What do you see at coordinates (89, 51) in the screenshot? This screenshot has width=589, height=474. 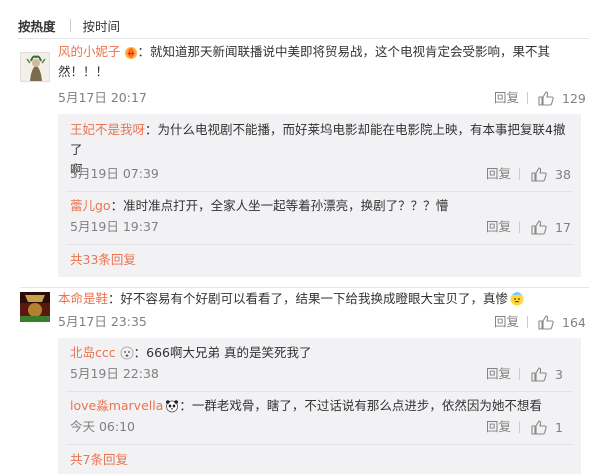 I see `comment-username: 风的小妮子` at bounding box center [89, 51].